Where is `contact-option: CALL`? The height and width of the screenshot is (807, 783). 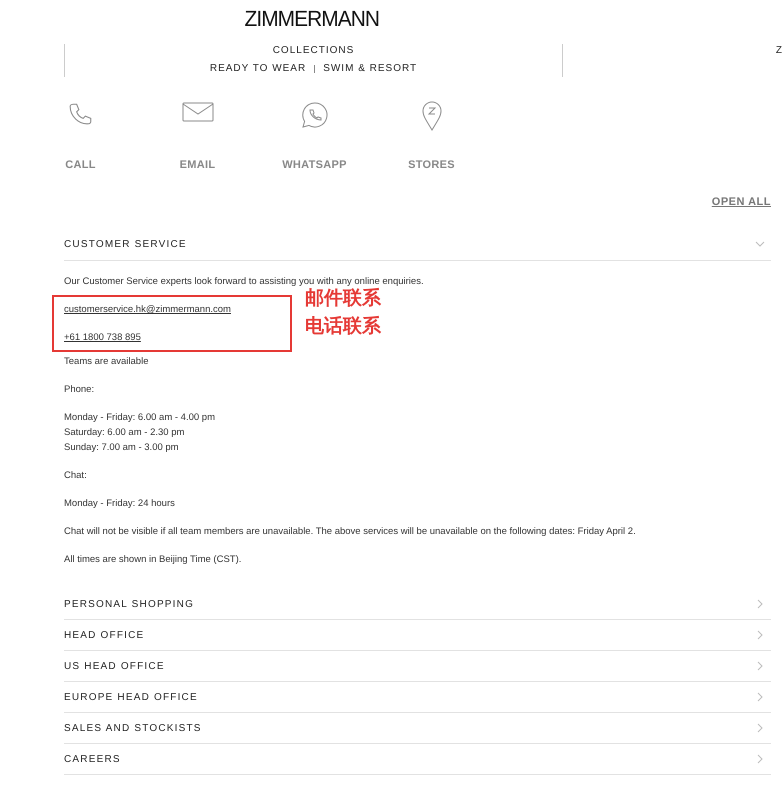 contact-option: CALL is located at coordinates (80, 165).